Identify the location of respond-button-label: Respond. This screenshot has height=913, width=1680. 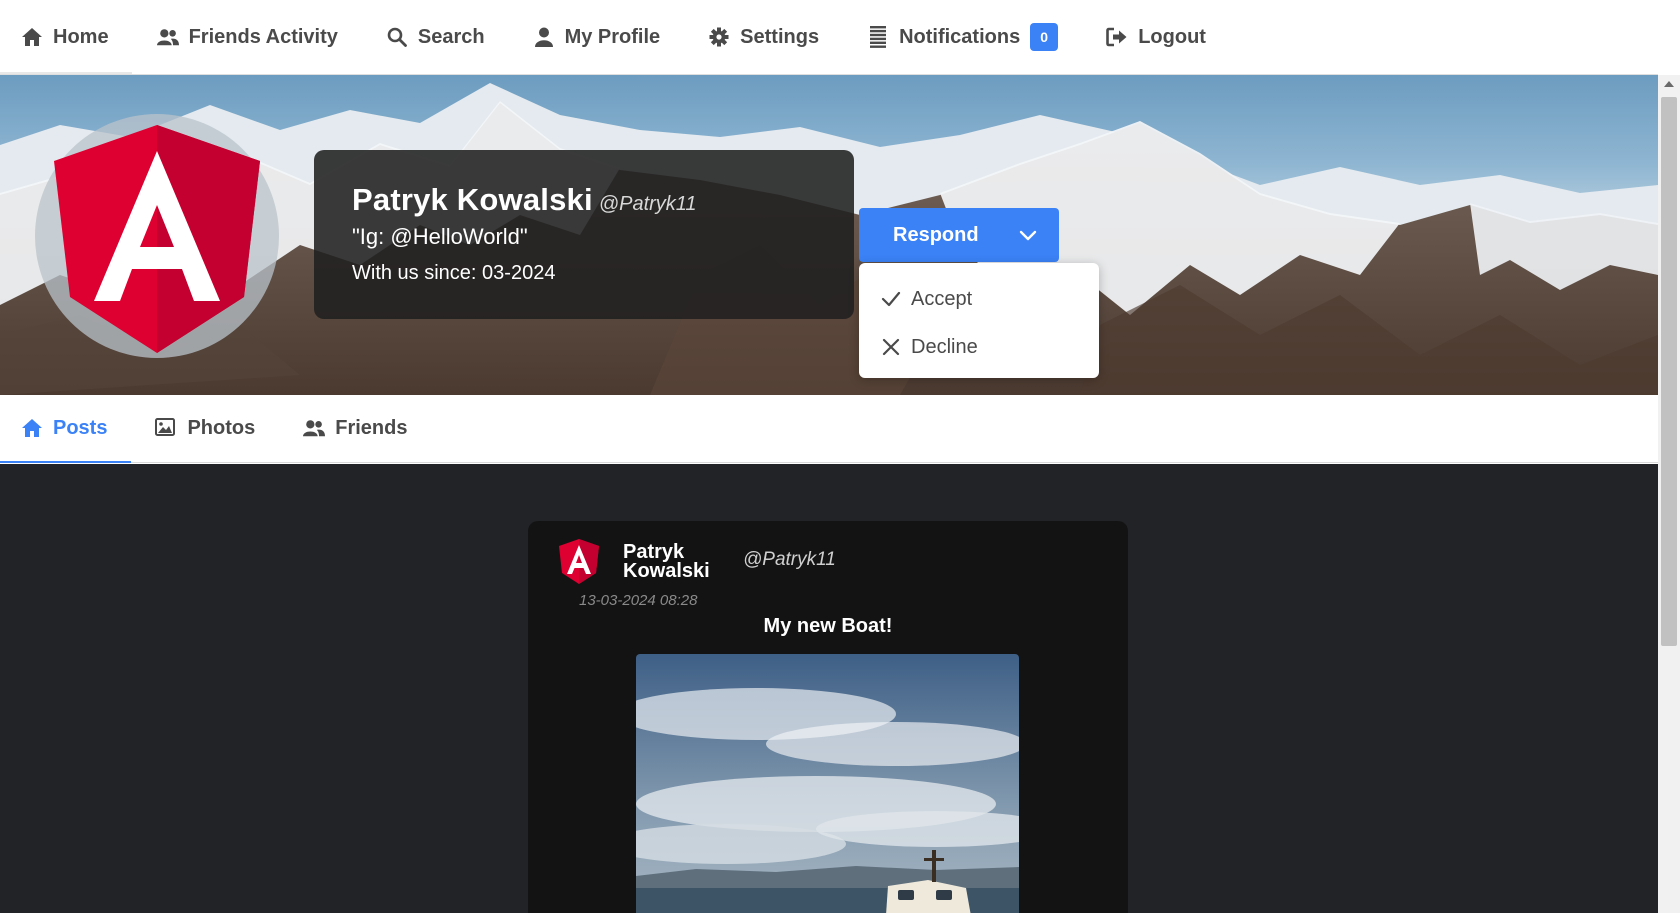
(936, 234).